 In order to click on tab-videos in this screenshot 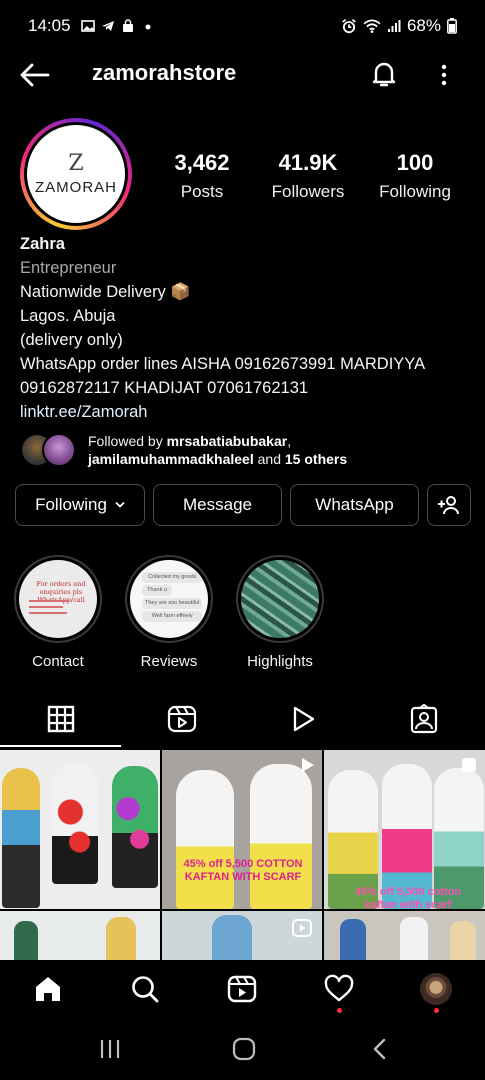, I will do `click(302, 719)`.